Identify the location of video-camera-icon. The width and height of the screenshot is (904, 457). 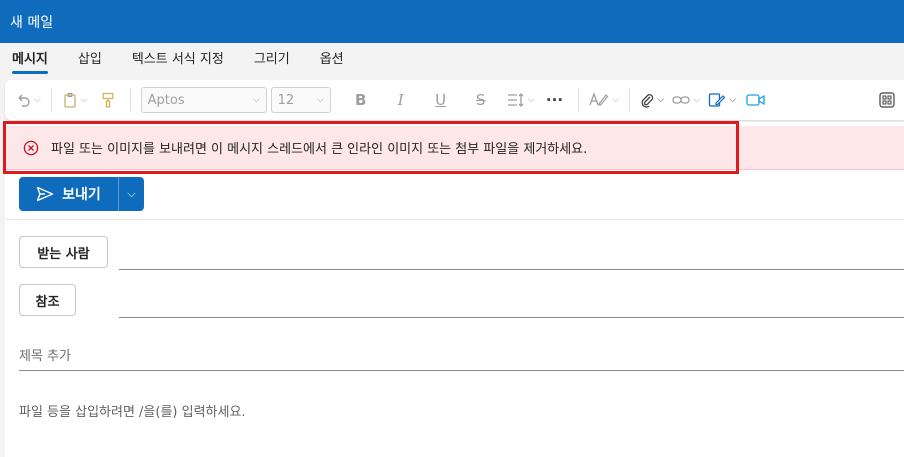
(755, 100).